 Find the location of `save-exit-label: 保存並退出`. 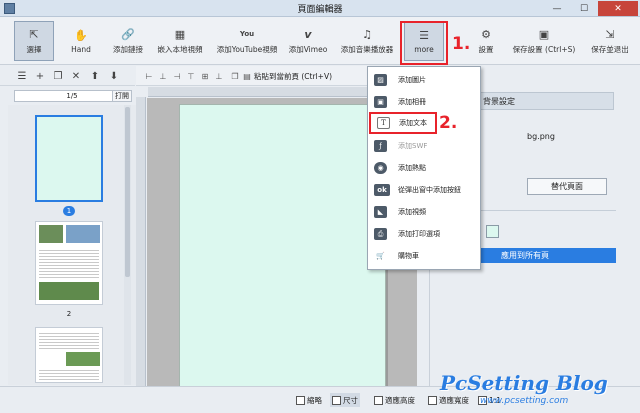

save-exit-label: 保存並退出 is located at coordinates (610, 49).